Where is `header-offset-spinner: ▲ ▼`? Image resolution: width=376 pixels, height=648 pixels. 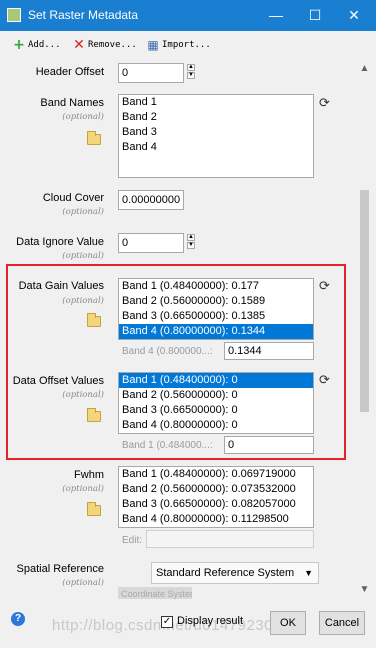 header-offset-spinner: ▲ ▼ is located at coordinates (191, 72).